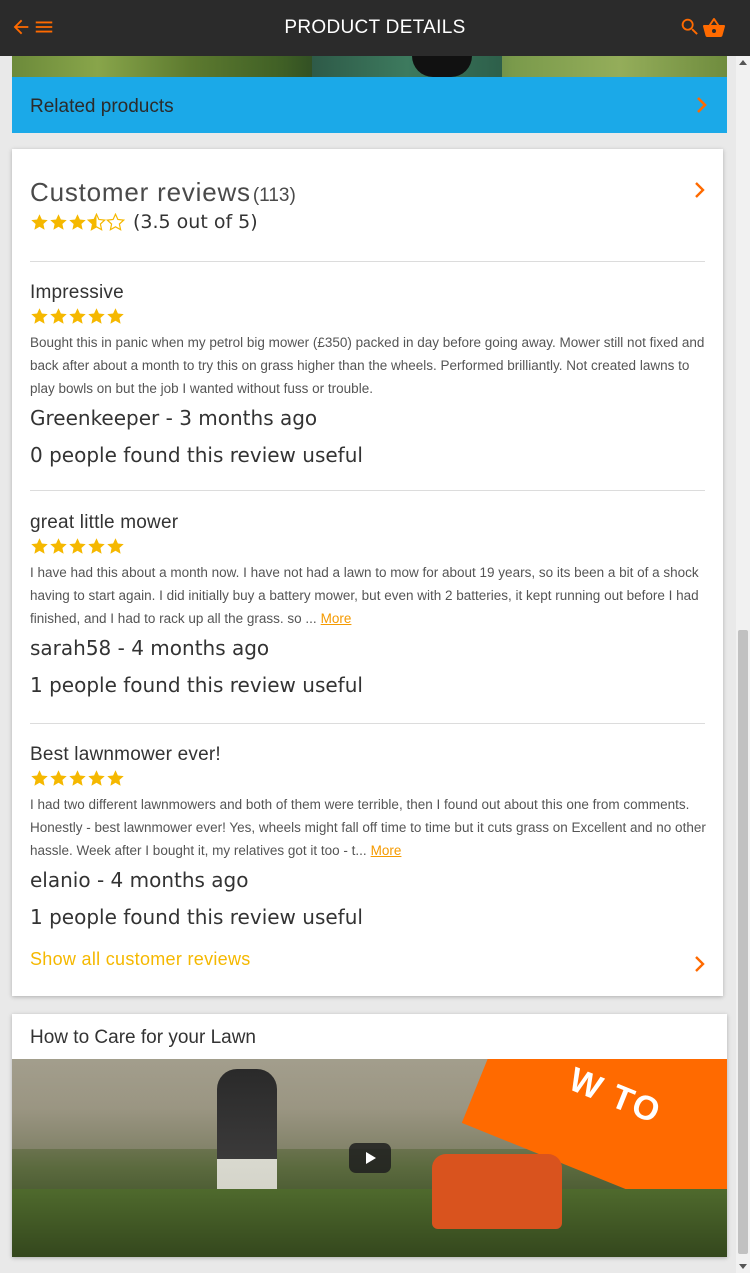 The height and width of the screenshot is (1273, 750). I want to click on scroll-down-arrow-icon, so click(743, 1266).